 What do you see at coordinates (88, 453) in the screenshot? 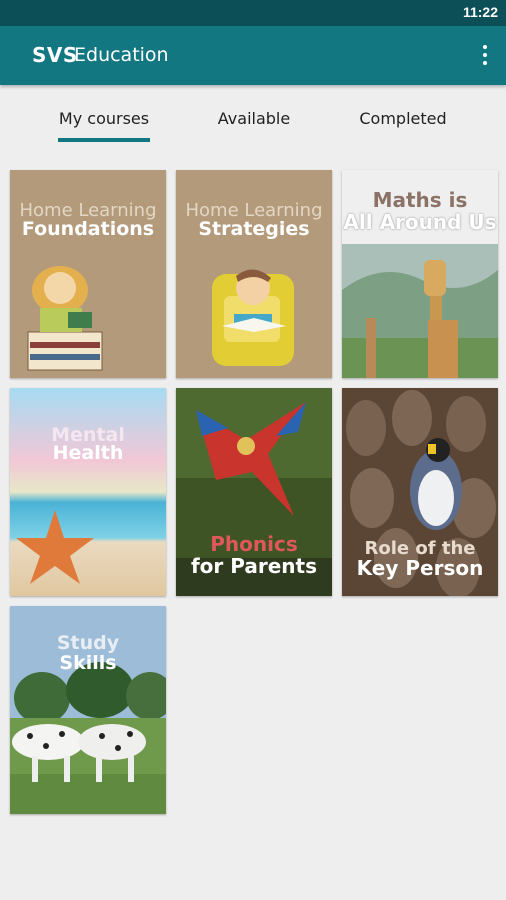
I see `course-title-line2: Health` at bounding box center [88, 453].